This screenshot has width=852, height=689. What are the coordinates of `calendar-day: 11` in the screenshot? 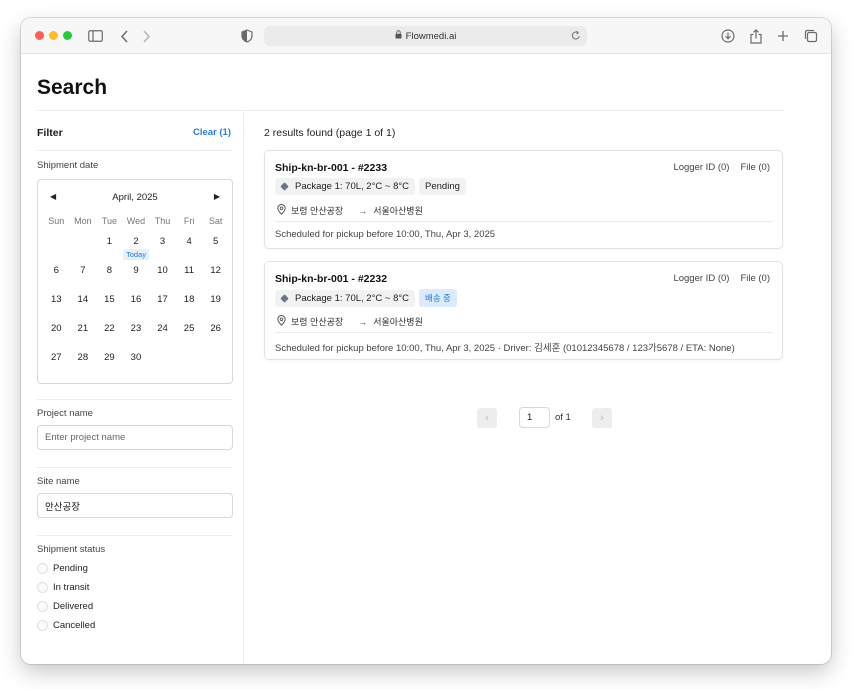 It's located at (189, 277).